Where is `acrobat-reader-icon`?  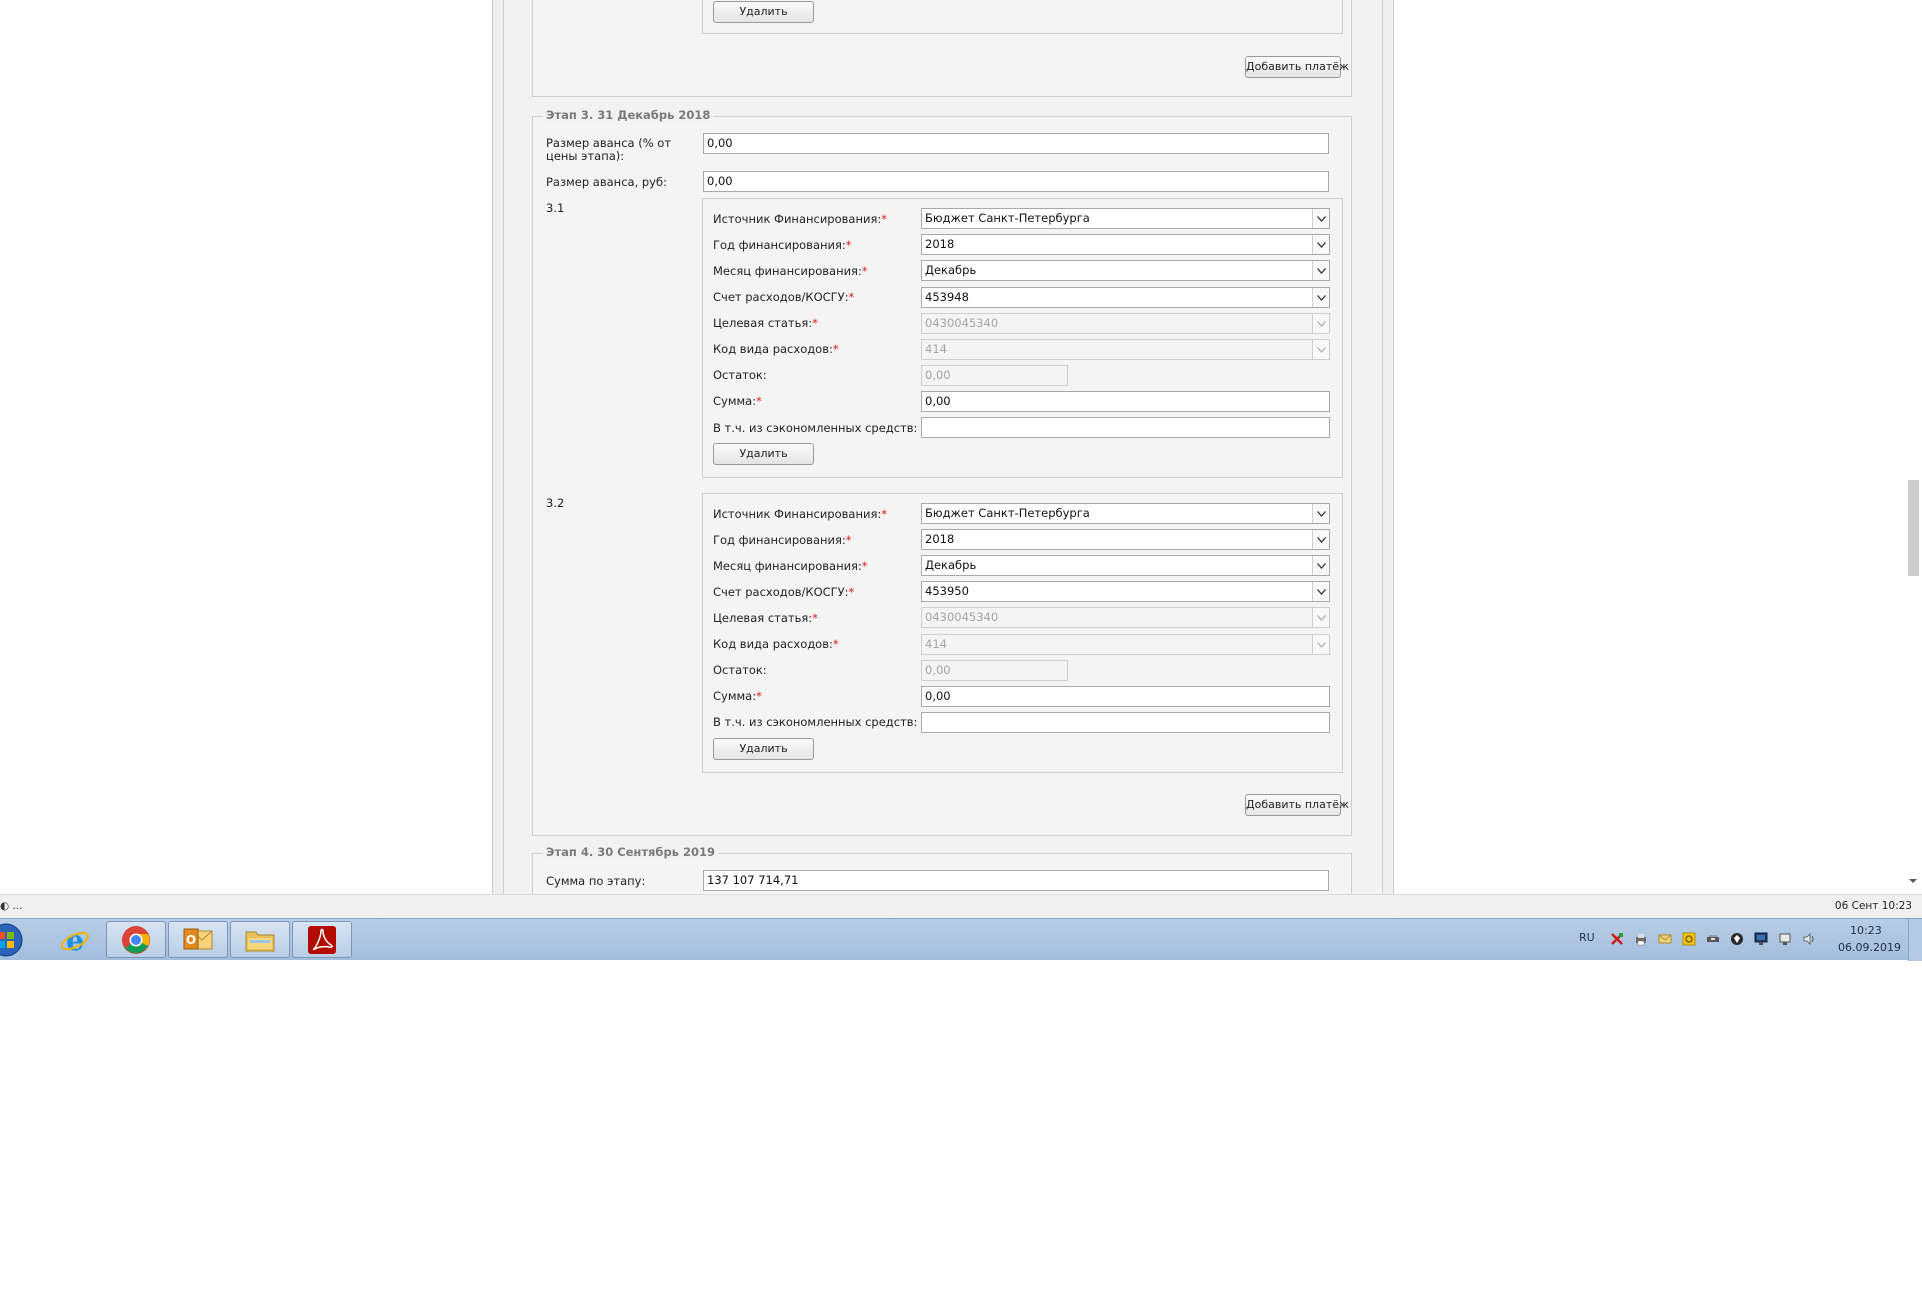 acrobat-reader-icon is located at coordinates (322, 939).